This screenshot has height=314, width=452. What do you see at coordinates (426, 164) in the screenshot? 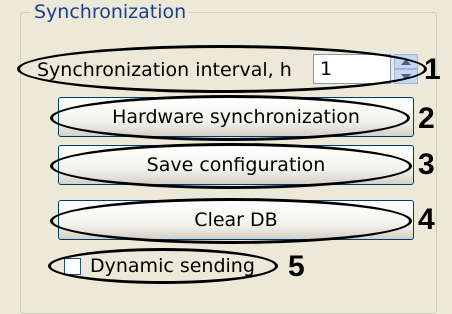
I see `callout-number-3: 3` at bounding box center [426, 164].